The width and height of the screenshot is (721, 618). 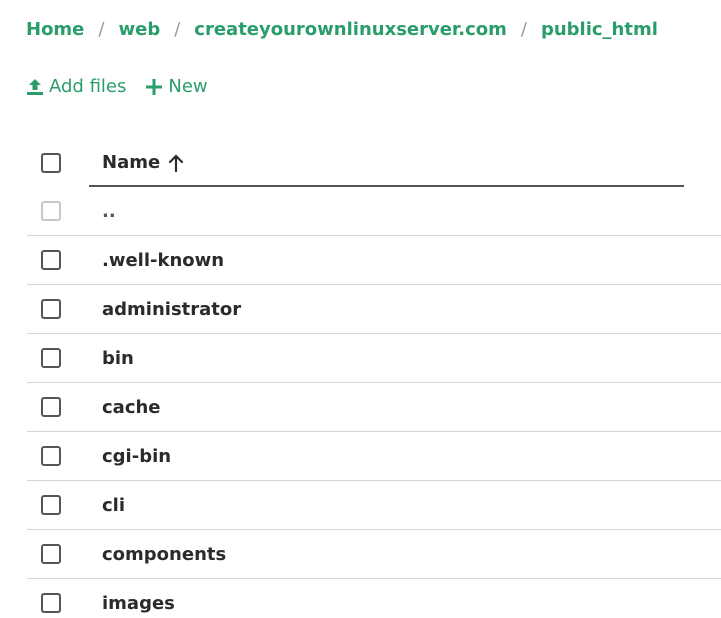 What do you see at coordinates (55, 29) in the screenshot?
I see `breadcrumb-home: Home` at bounding box center [55, 29].